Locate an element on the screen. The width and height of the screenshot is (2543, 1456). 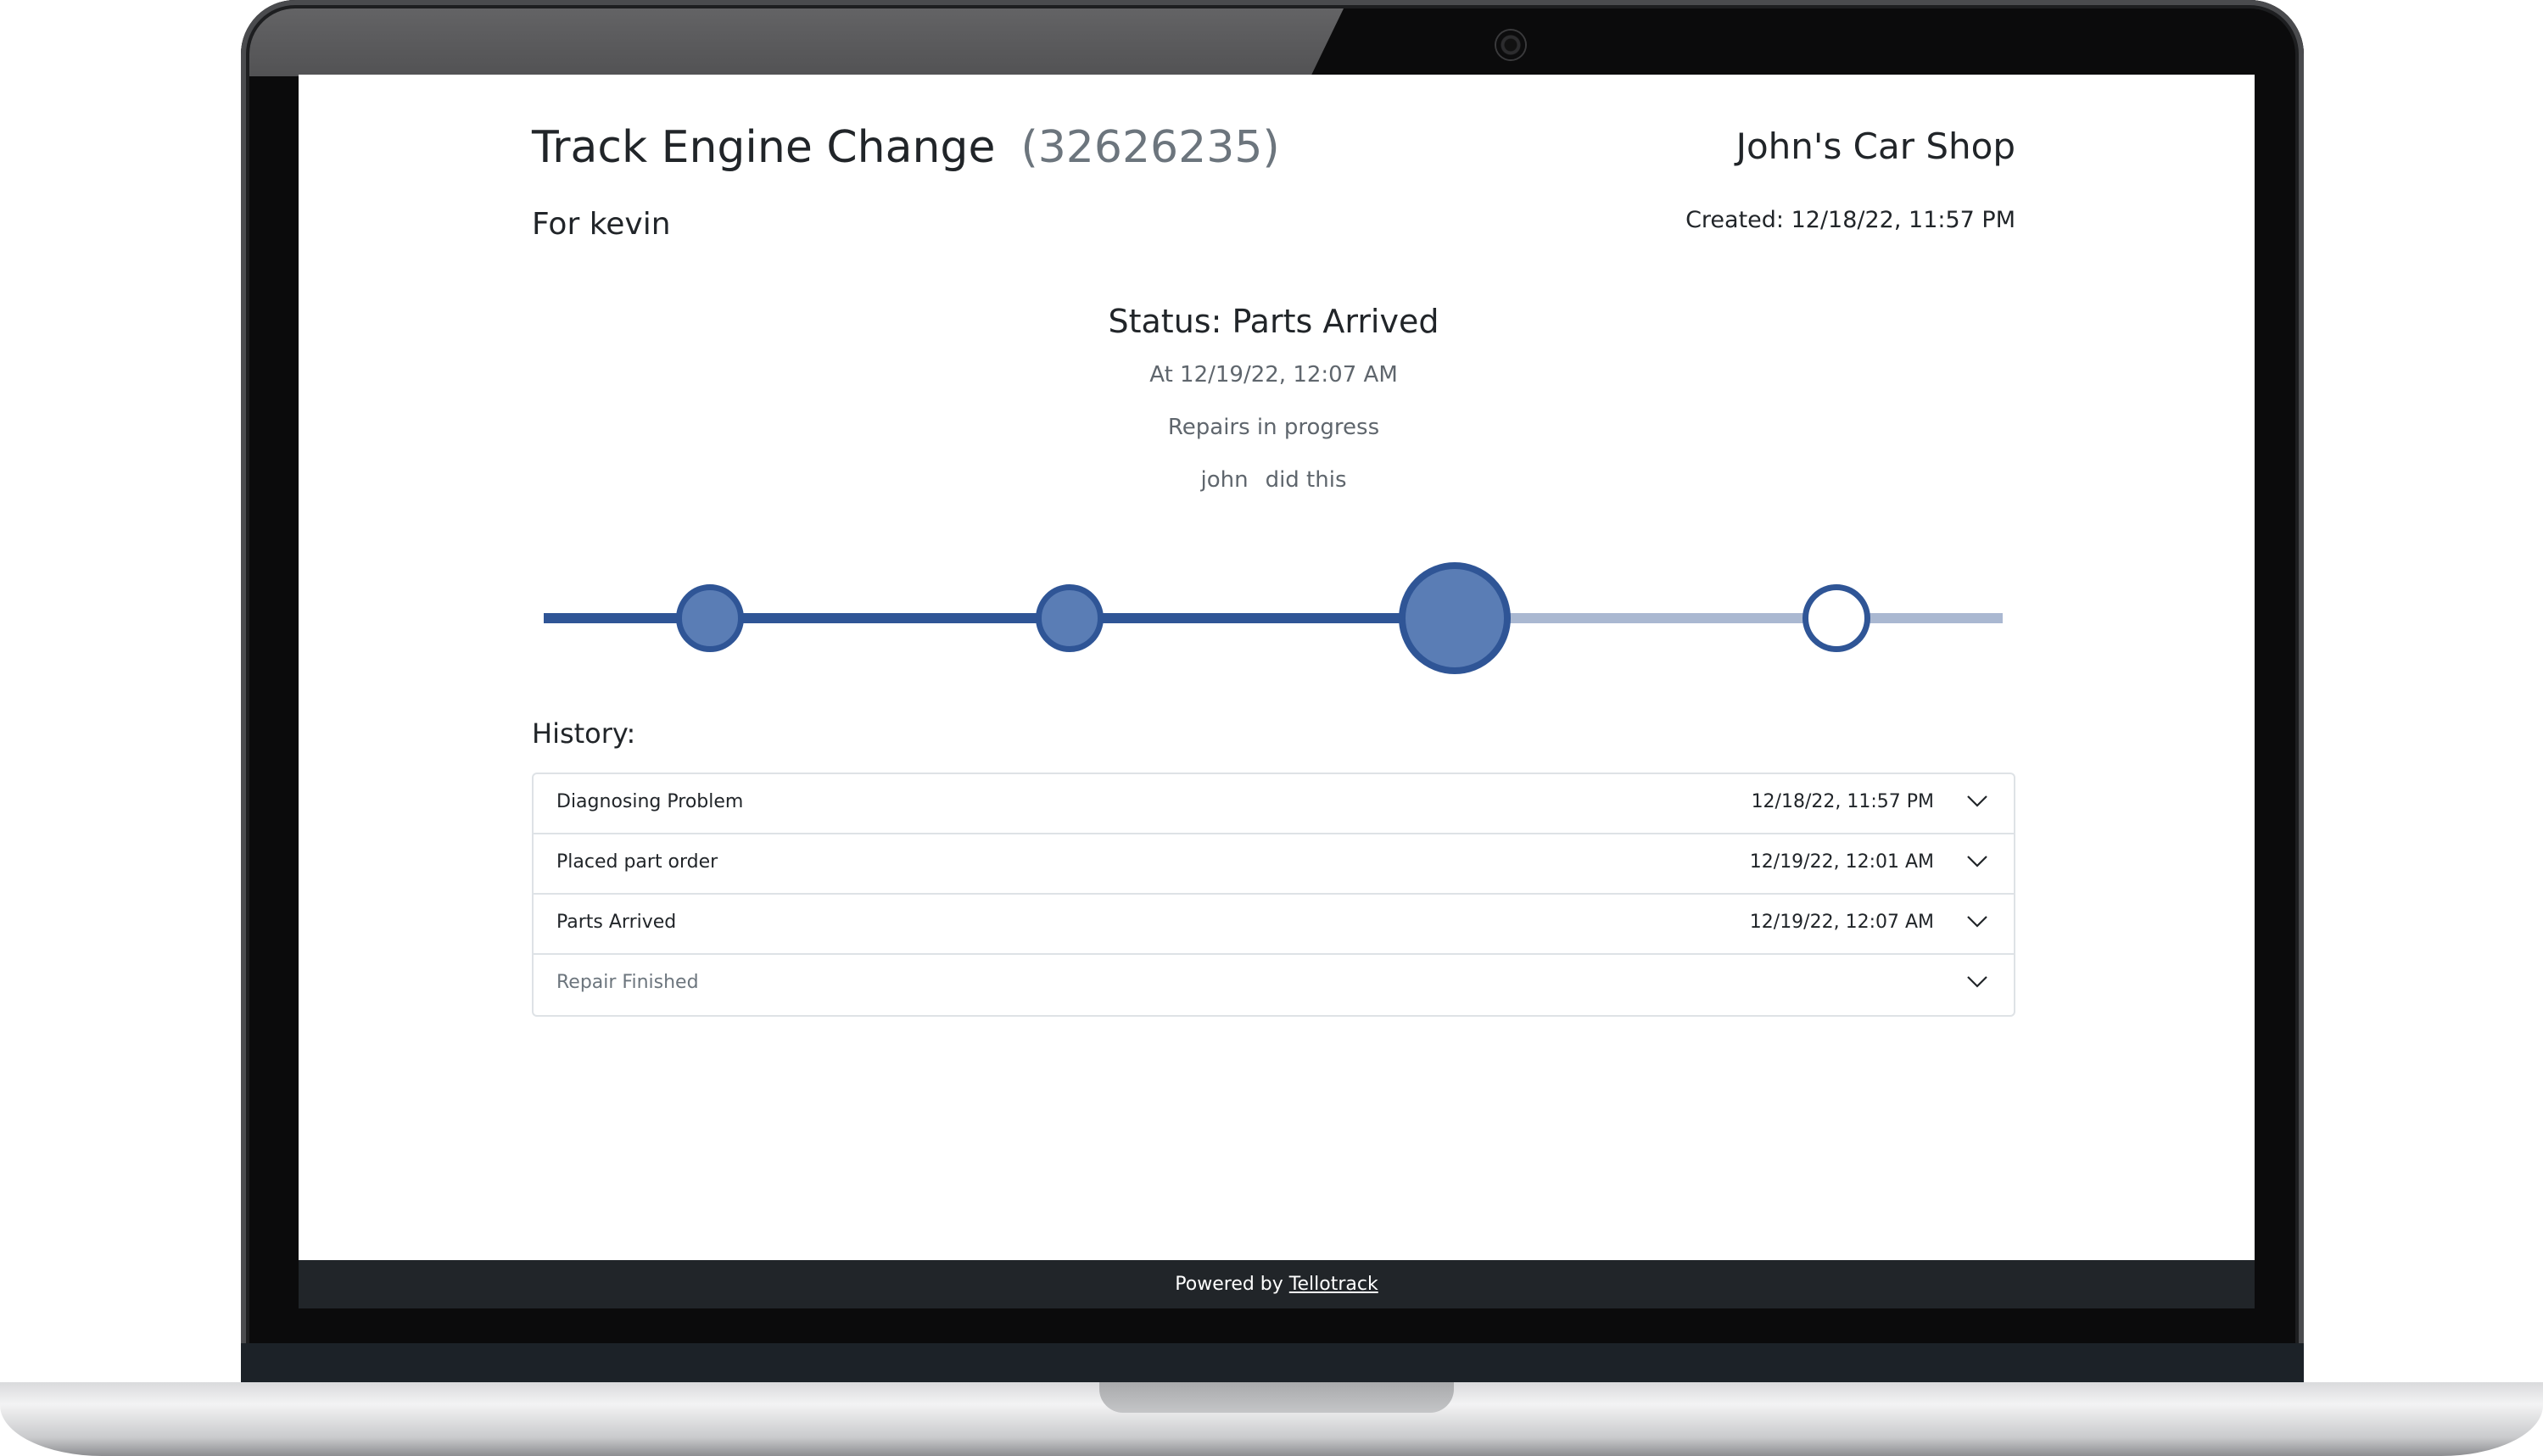
history-item: Parts Arrived 12/19/22, 12:07 AM is located at coordinates (1274, 925).